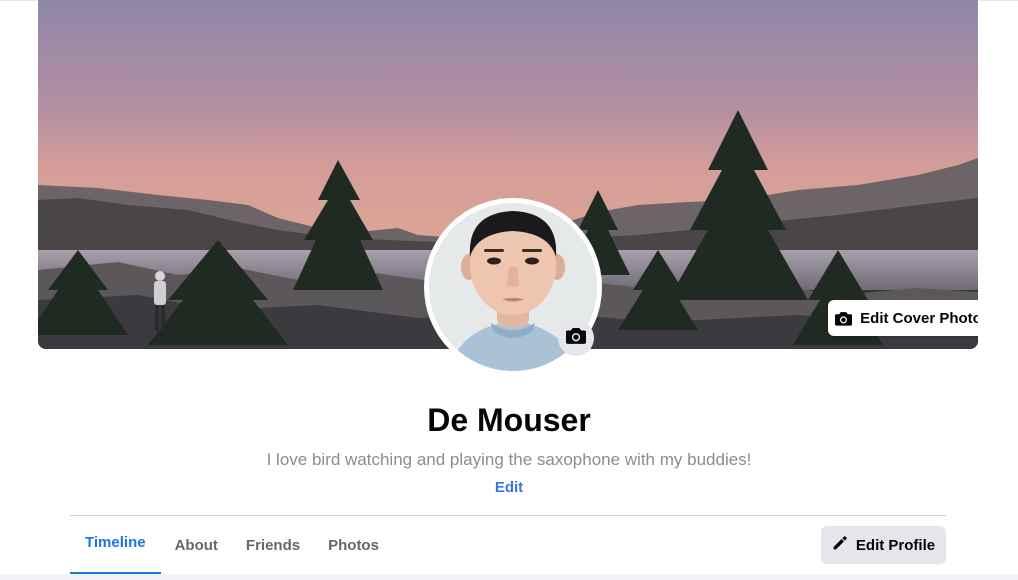 The width and height of the screenshot is (1018, 580). I want to click on tab-photos: Photos, so click(353, 545).